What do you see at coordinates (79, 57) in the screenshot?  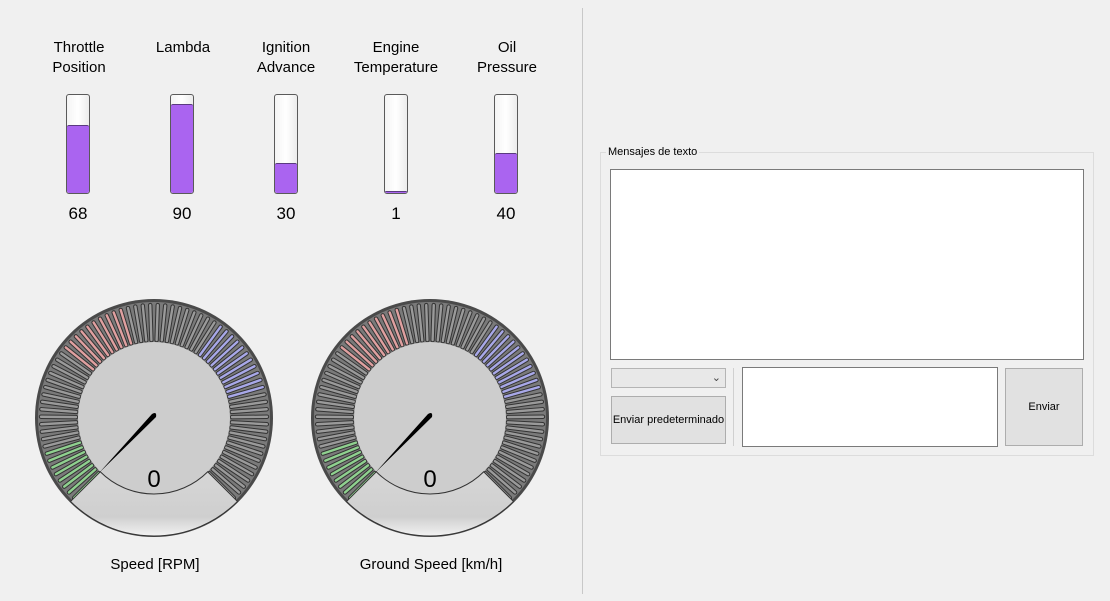 I see `throttle-position-label: Throttle Position` at bounding box center [79, 57].